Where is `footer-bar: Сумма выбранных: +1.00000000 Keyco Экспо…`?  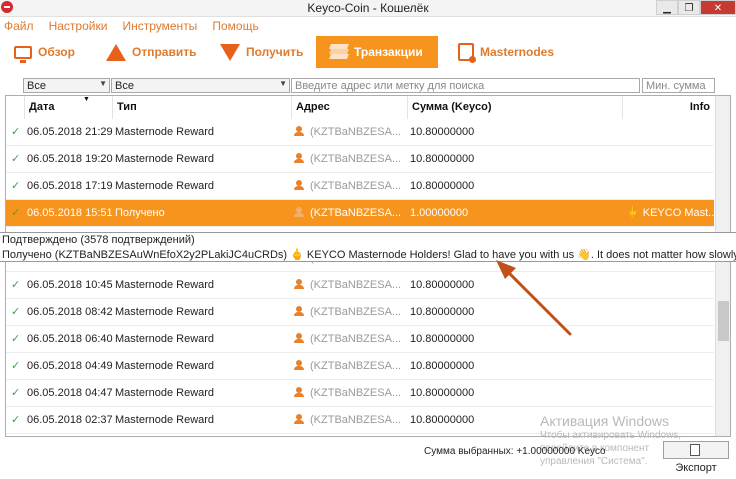 footer-bar: Сумма выбранных: +1.00000000 Keyco Экспо… is located at coordinates (368, 457).